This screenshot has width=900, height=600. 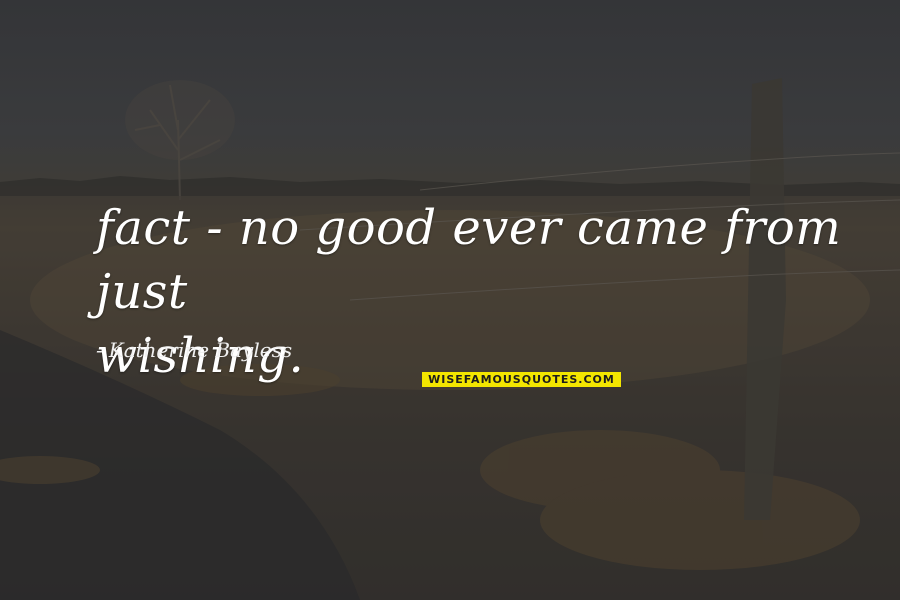 I want to click on quote-author: - Katherine Bayless, so click(x=194, y=350).